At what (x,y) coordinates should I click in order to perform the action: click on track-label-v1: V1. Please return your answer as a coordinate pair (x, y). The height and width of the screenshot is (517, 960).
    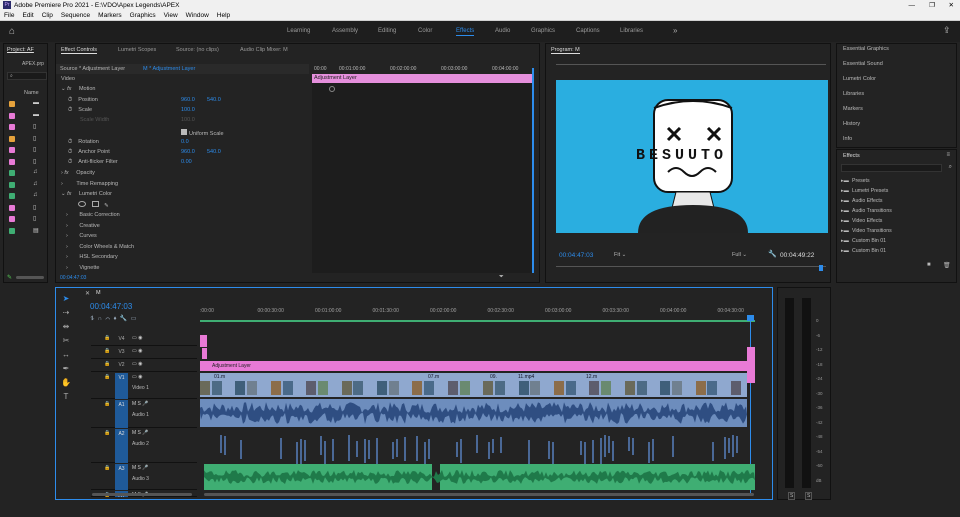
    Looking at the image, I should click on (121, 386).